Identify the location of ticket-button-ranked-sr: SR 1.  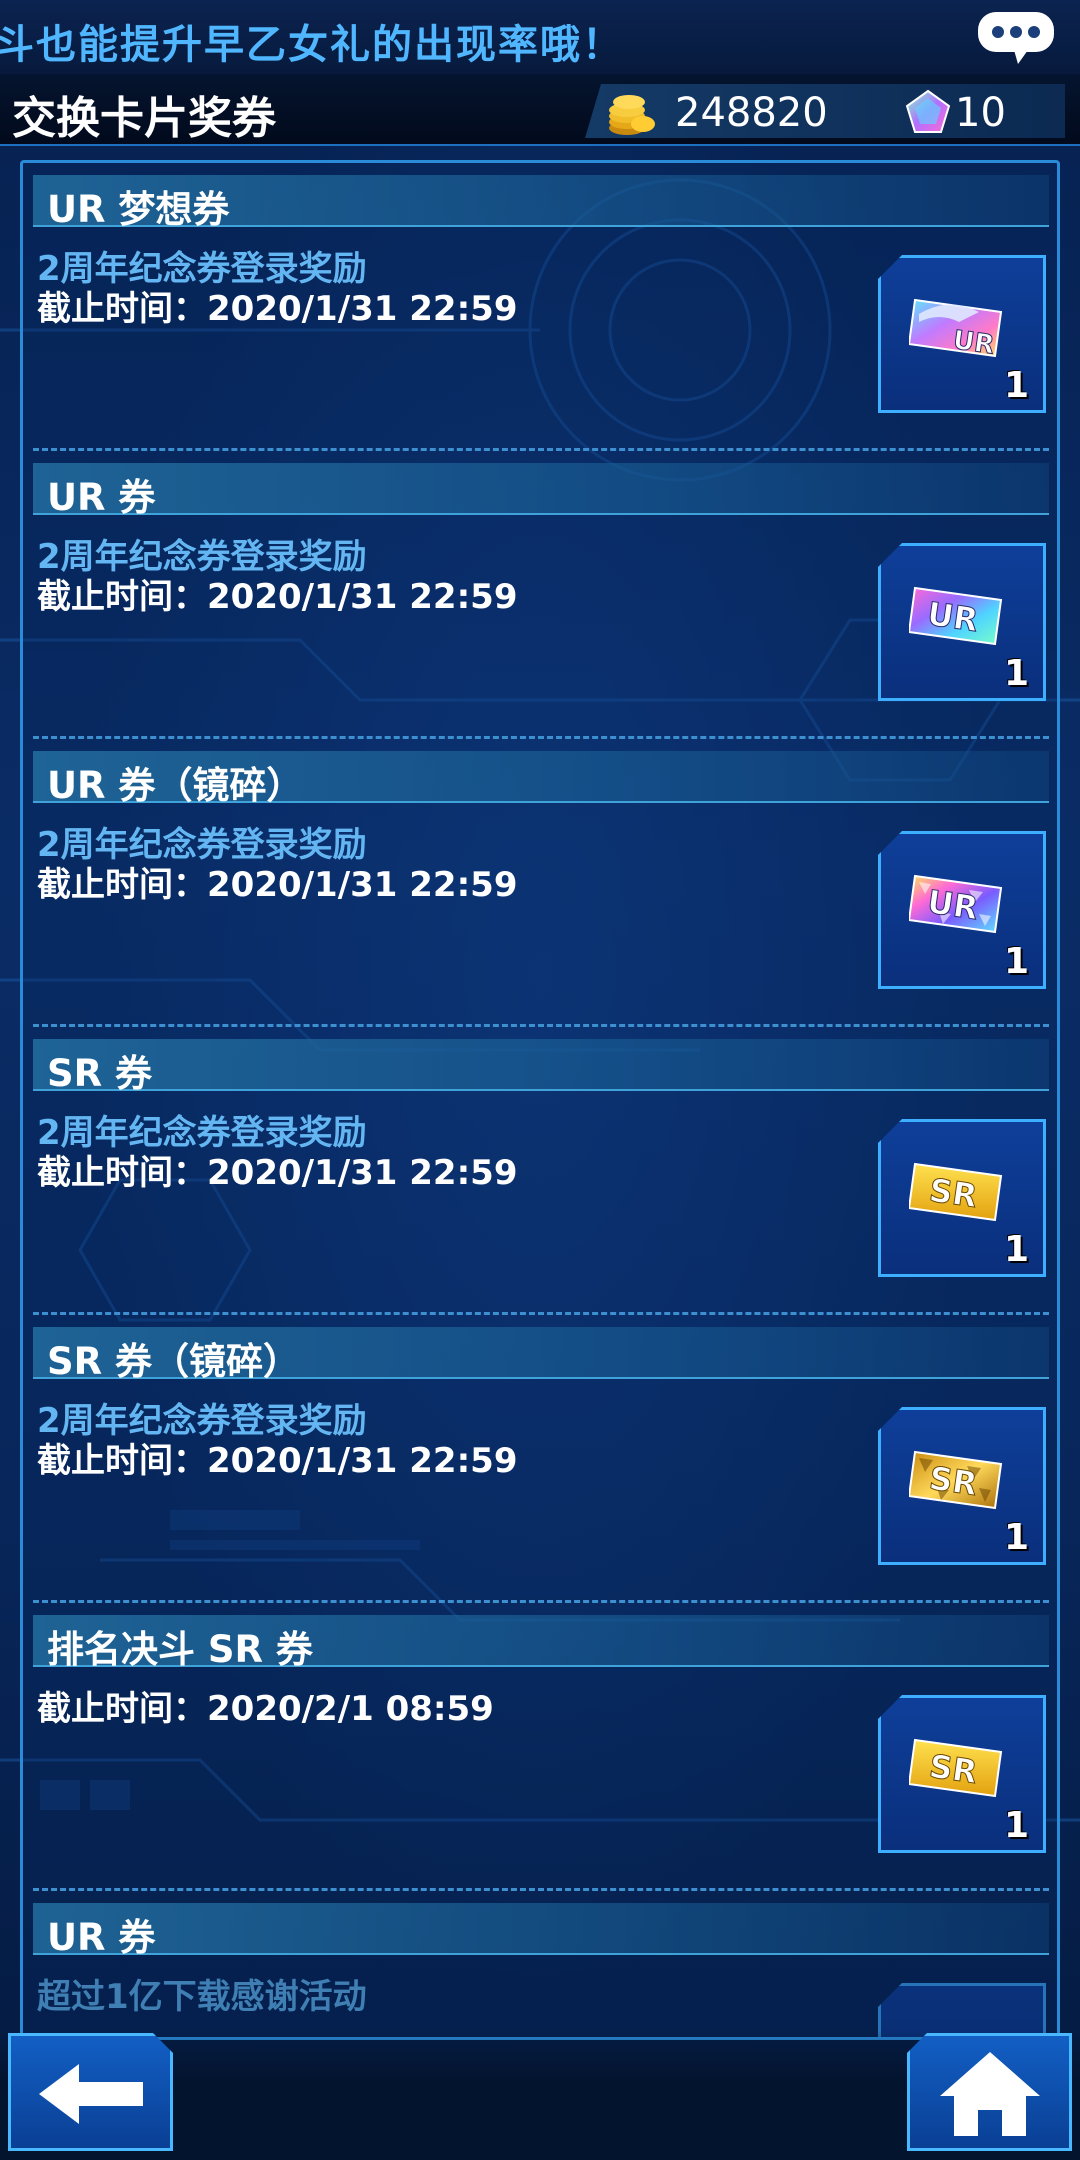
(962, 1774).